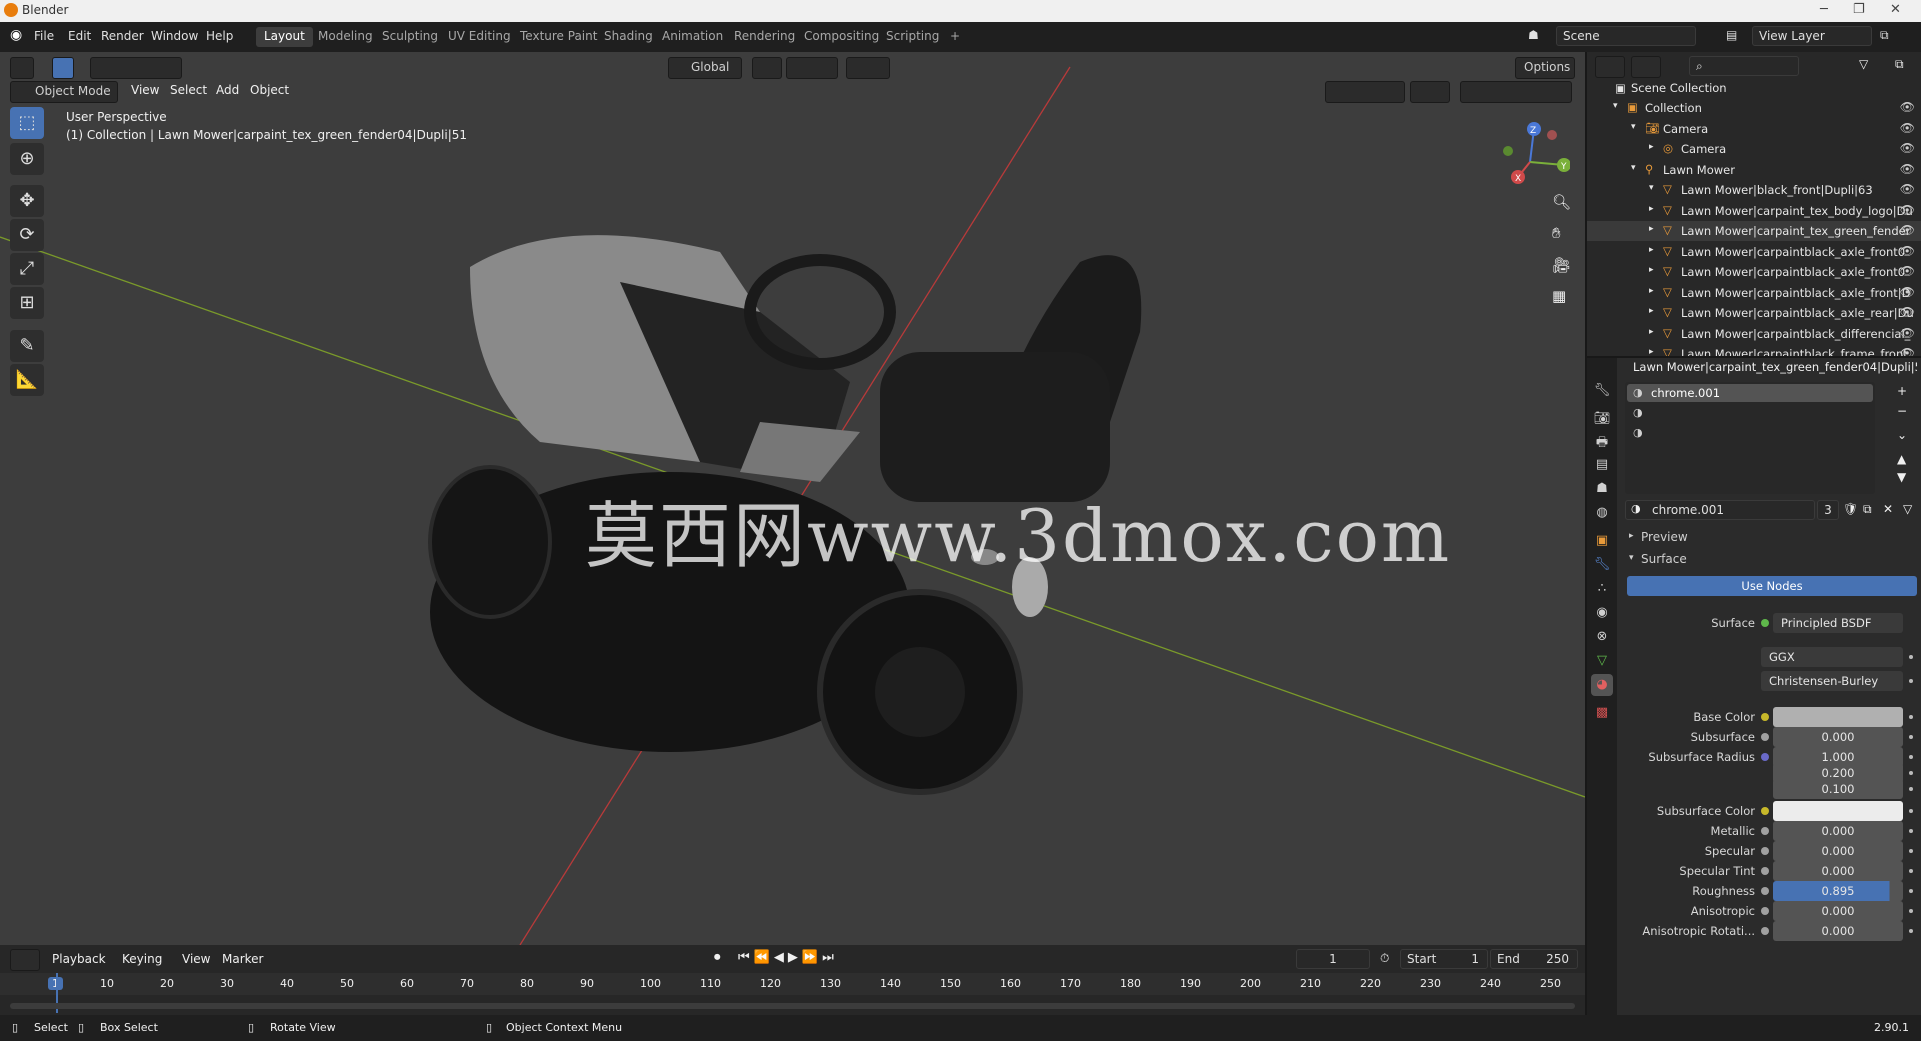 This screenshot has height=1041, width=1921. I want to click on blender-menu-icon: ◉, so click(16, 35).